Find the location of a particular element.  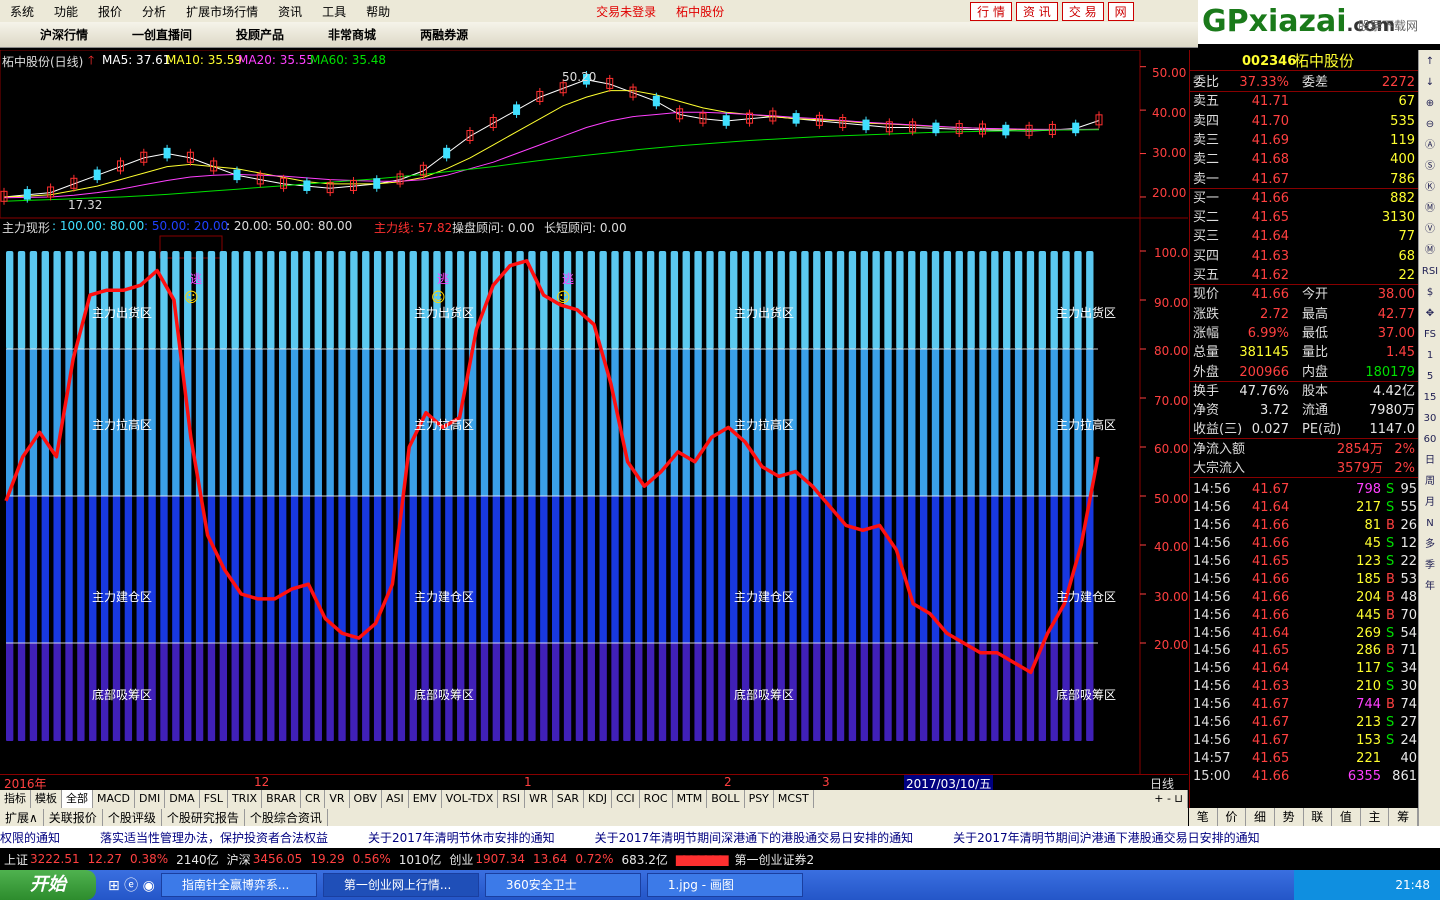

news-item: 落实适当性管理办法，保护投资者合法权益 is located at coordinates (214, 837).